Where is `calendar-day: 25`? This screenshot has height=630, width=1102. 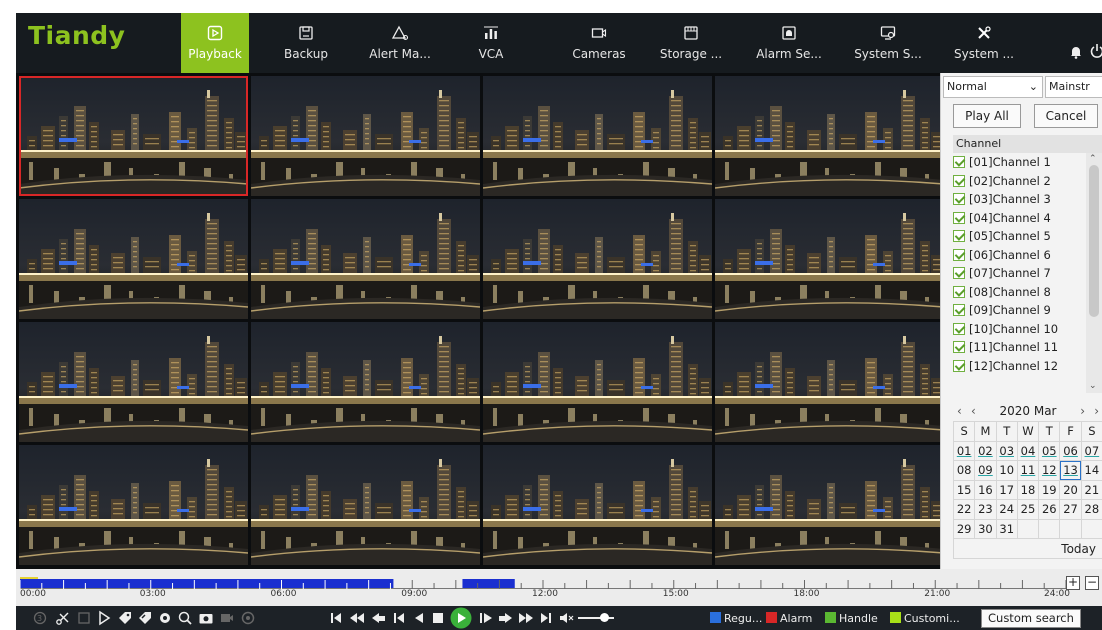
calendar-day: 25 is located at coordinates (1028, 509).